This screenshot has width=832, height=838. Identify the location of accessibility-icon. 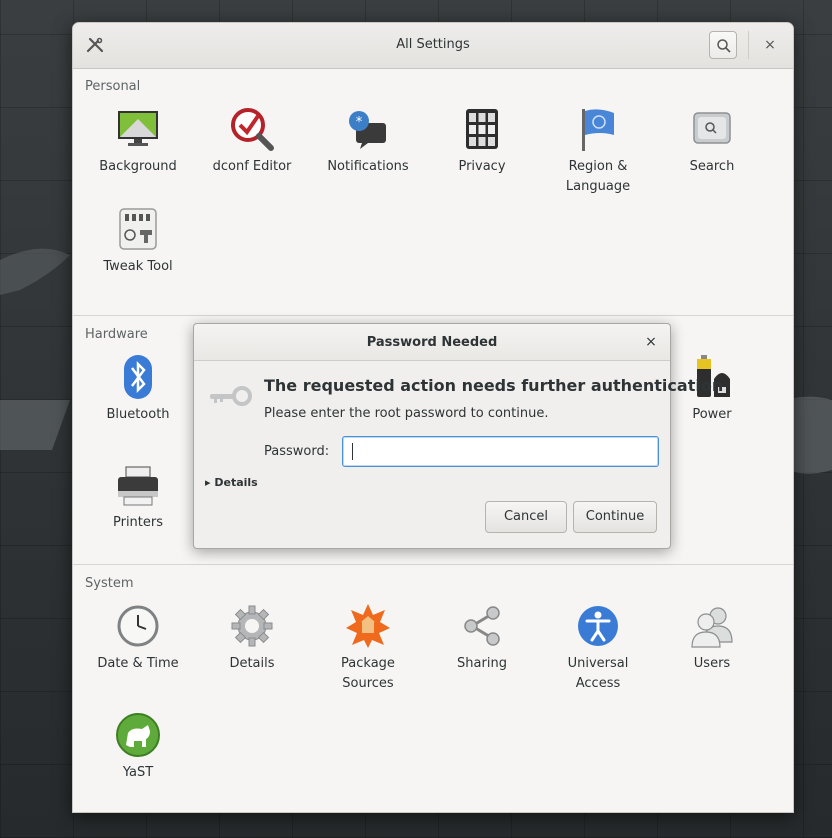
(598, 626).